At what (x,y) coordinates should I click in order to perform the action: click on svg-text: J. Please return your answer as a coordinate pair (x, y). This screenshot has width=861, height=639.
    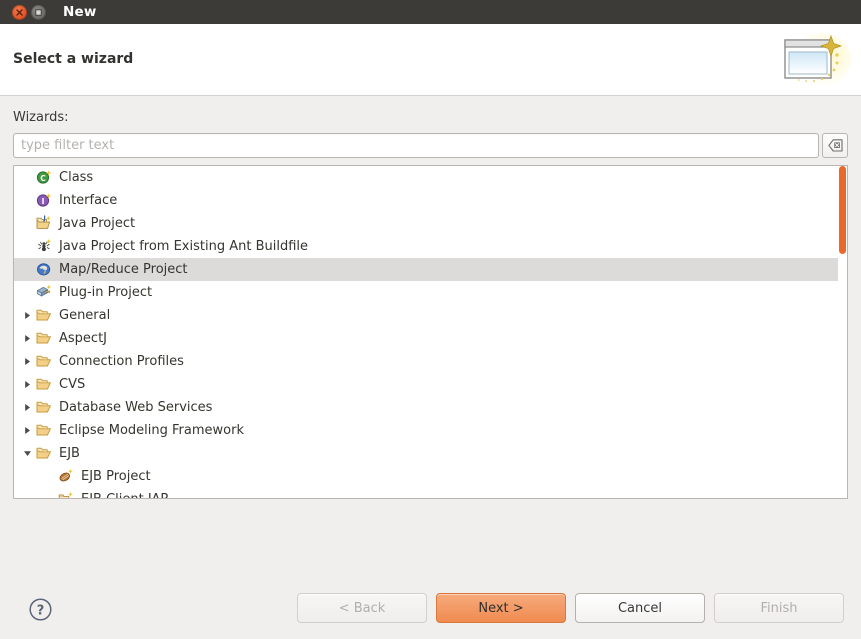
    Looking at the image, I should click on (43, 218).